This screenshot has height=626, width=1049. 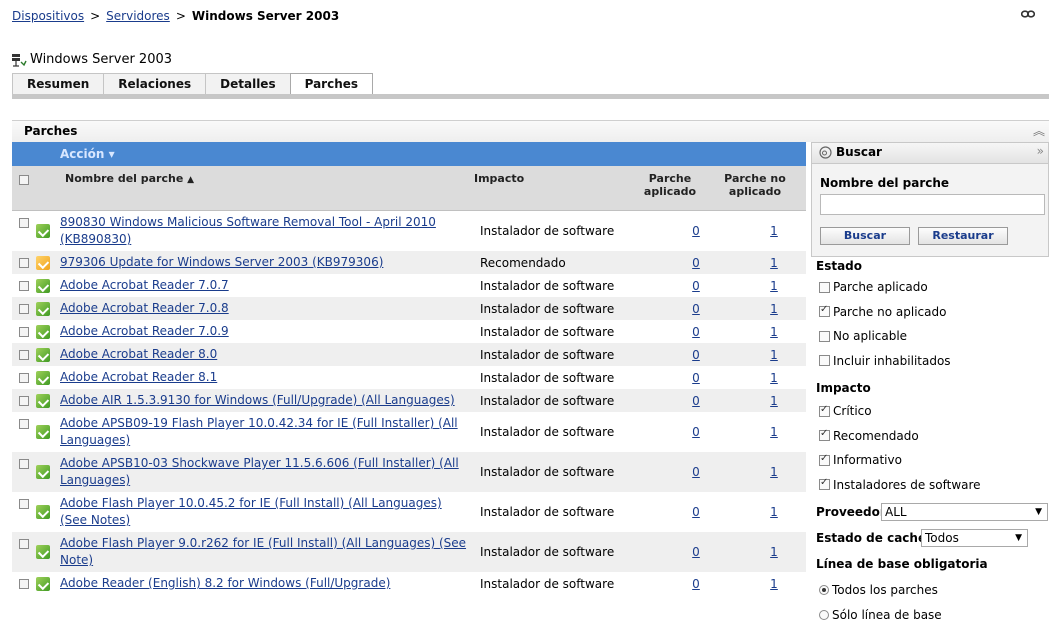 I want to click on search-button: Buscar, so click(x=865, y=236).